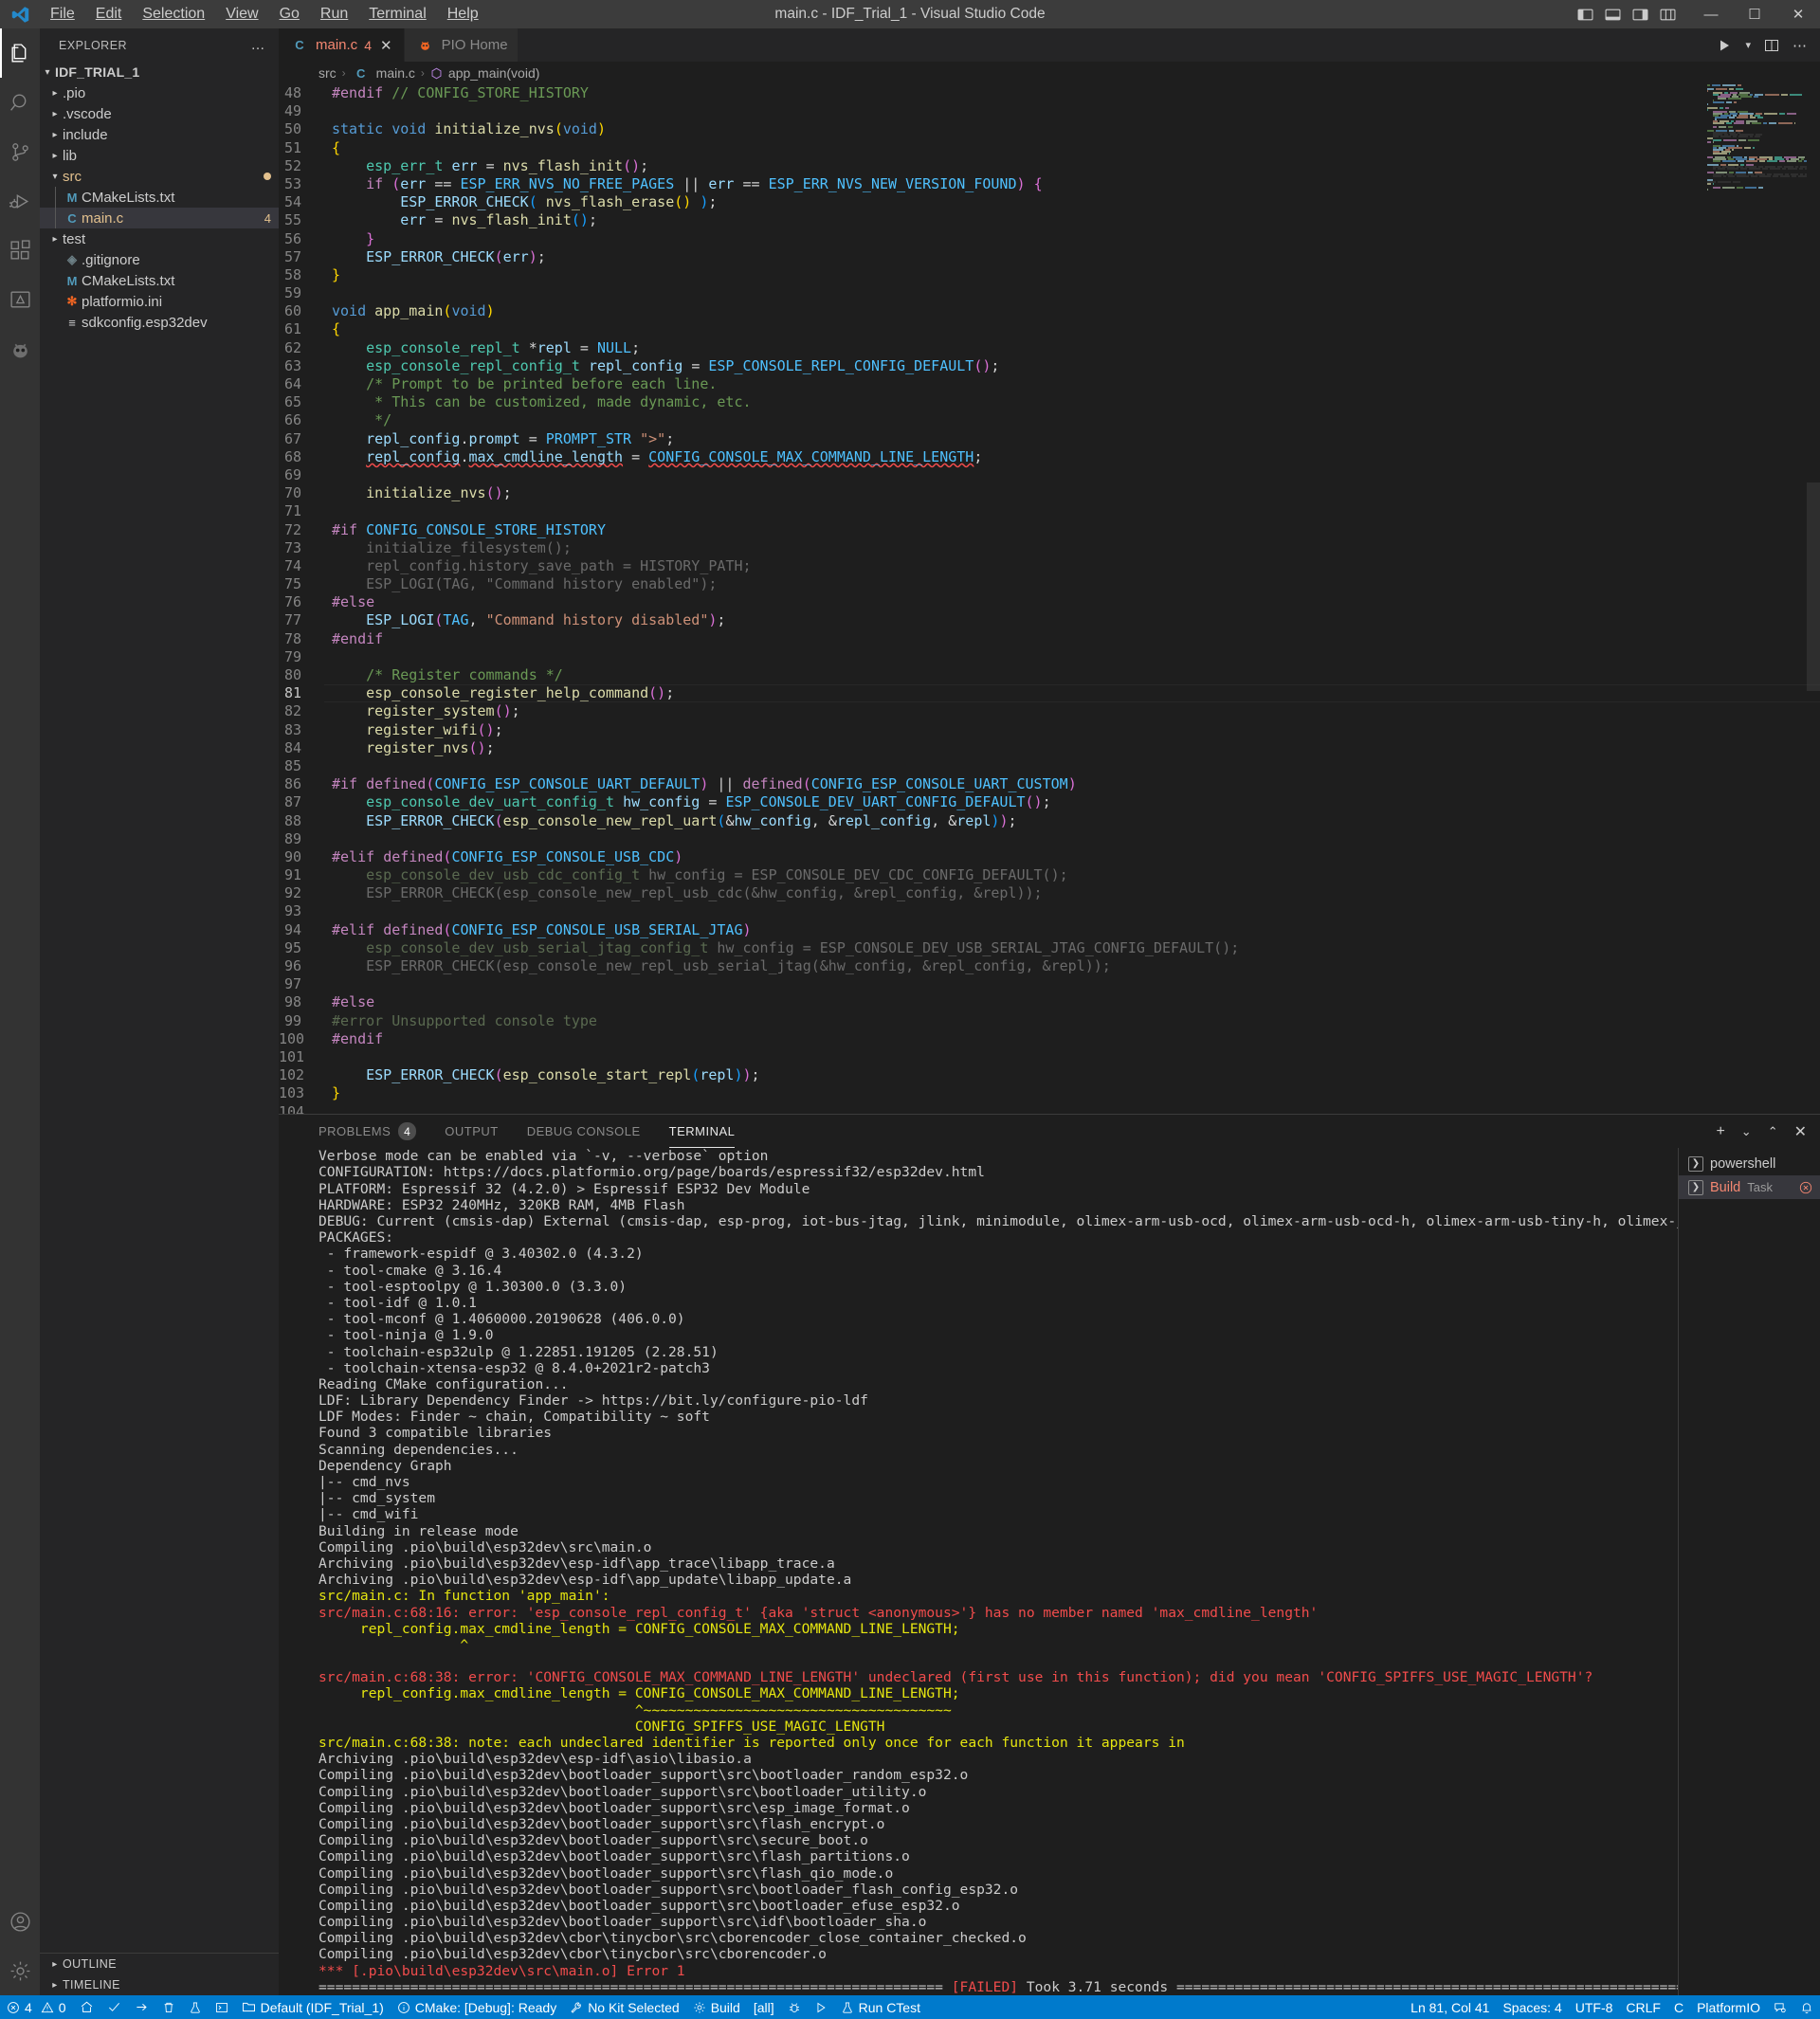  I want to click on code-line: 100 #endif, so click(1049, 1039).